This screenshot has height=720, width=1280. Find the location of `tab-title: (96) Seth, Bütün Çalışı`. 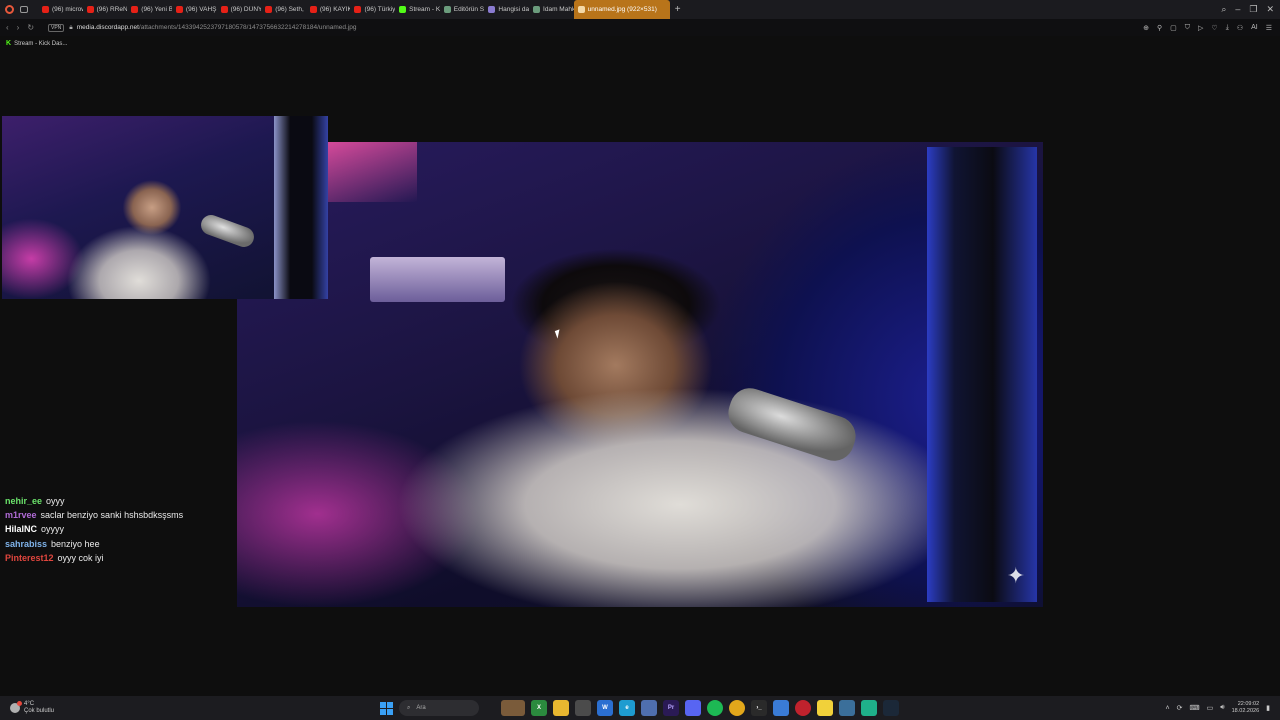

tab-title: (96) Seth, Bütün Çalışı is located at coordinates (290, 9).